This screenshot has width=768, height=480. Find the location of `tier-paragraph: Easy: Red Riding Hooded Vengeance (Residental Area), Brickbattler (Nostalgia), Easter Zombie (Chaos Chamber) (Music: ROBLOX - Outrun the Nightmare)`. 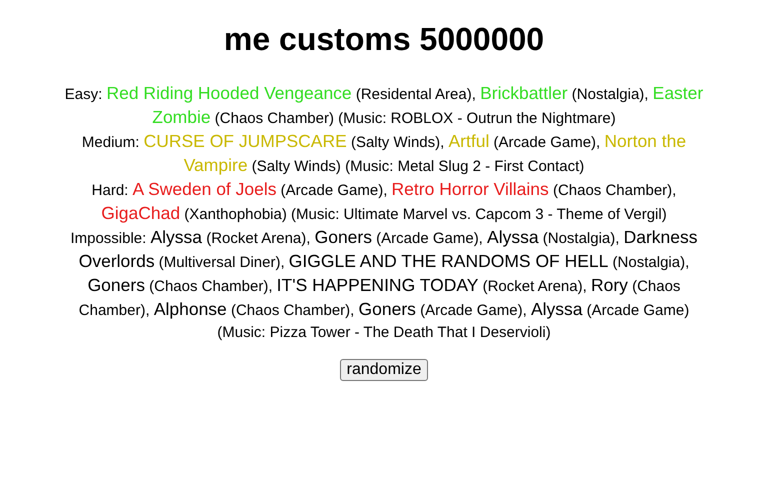

tier-paragraph: Easy: Red Riding Hooded Vengeance (Residental Area), Brickbattler (Nostalgia), Easter Zombie (Chaos Chamber) (Music: ROBLOX - Outrun the Nightmare) is located at coordinates (384, 105).